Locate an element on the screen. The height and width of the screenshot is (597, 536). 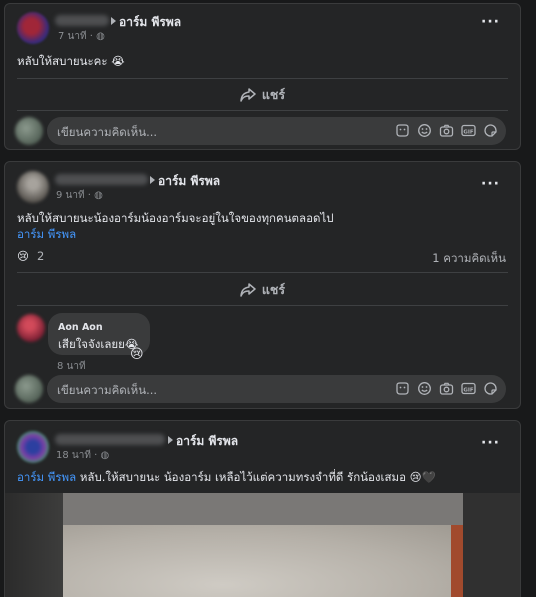
comment-count: 1 ความคิดเห็น is located at coordinates (469, 259).